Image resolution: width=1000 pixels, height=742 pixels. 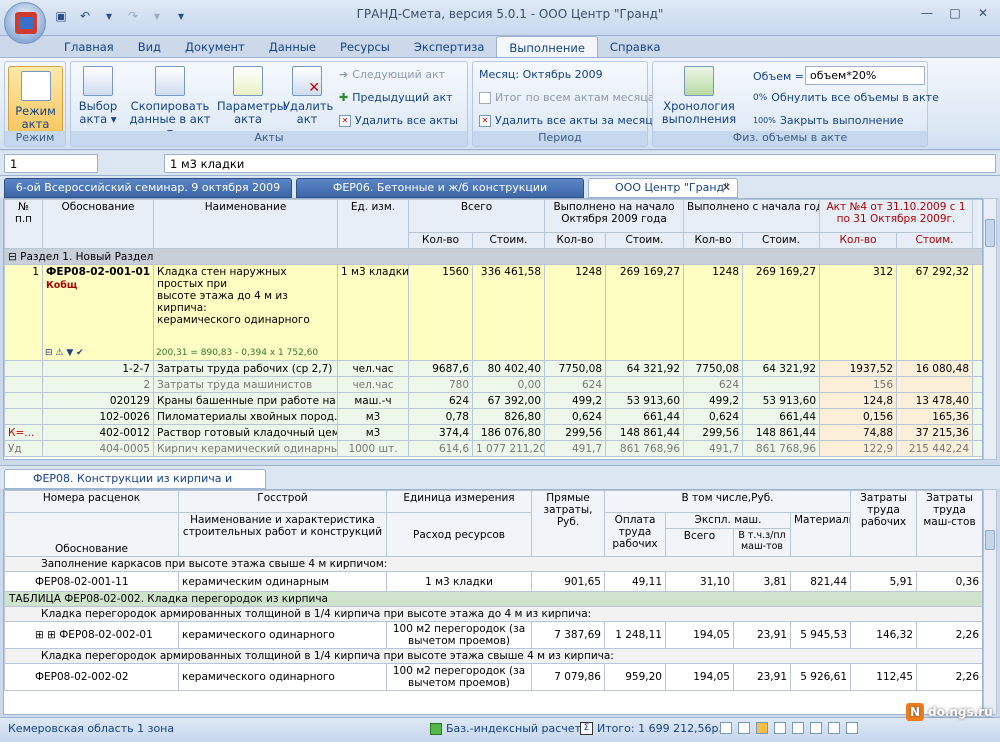 I want to click on lcol-unit: Единица измерения, so click(x=459, y=501).